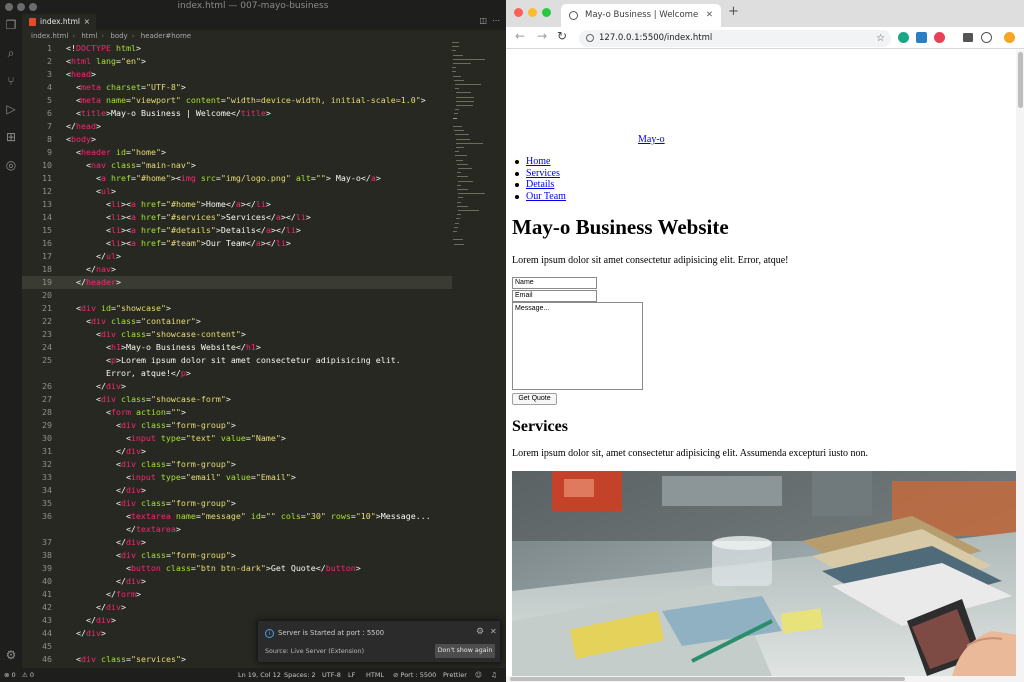 This screenshot has width=1024, height=682. What do you see at coordinates (475, 157) in the screenshot?
I see `minimap` at bounding box center [475, 157].